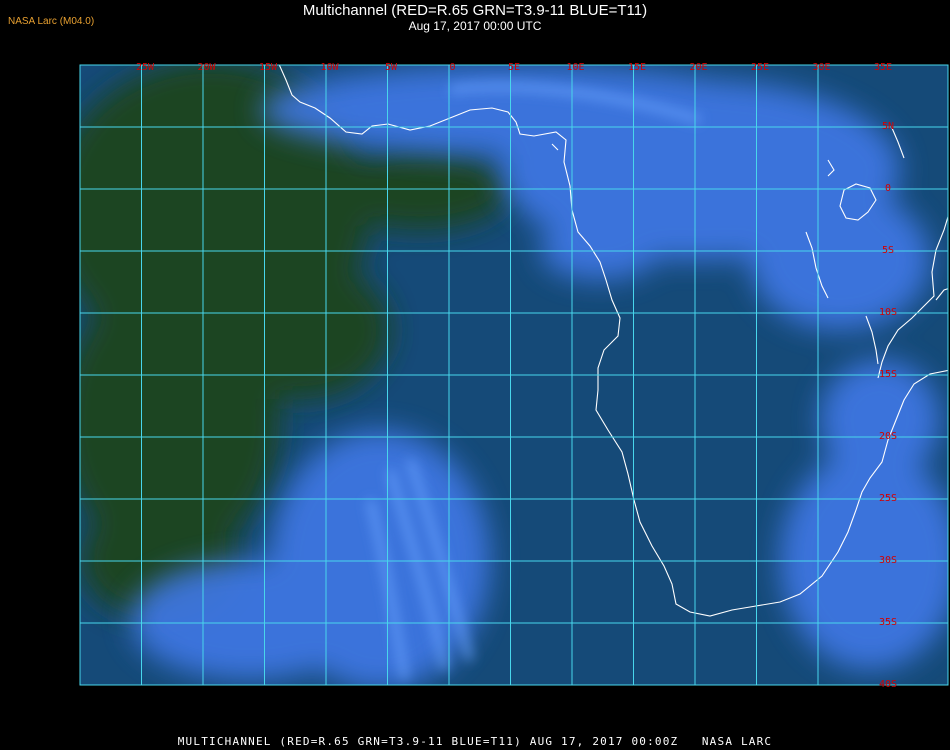  What do you see at coordinates (760, 67) in the screenshot?
I see `longitude-label: 25E` at bounding box center [760, 67].